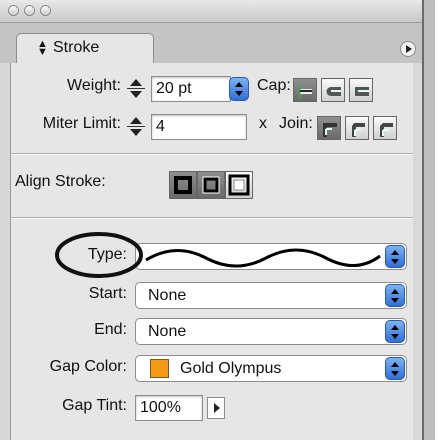 This screenshot has height=440, width=439. What do you see at coordinates (395, 295) in the screenshot?
I see `start-dropdown-arrow` at bounding box center [395, 295].